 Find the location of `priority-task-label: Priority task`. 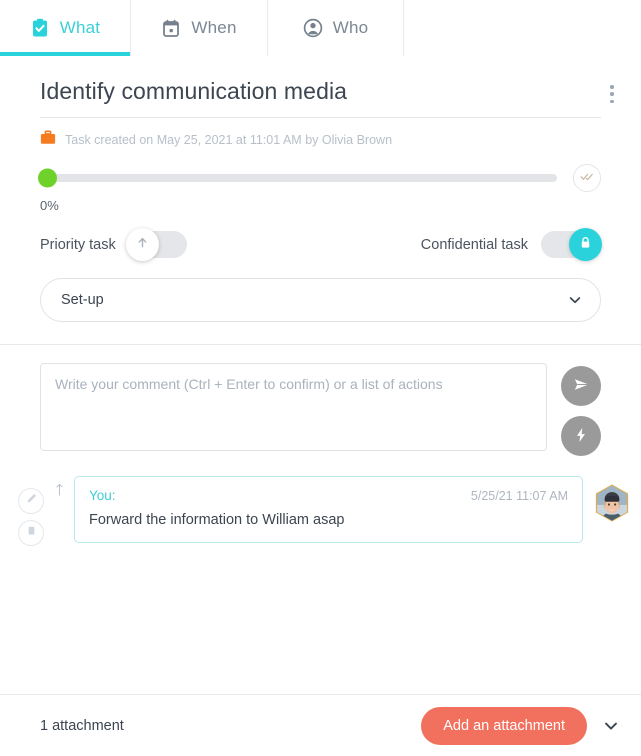

priority-task-label: Priority task is located at coordinates (78, 244).